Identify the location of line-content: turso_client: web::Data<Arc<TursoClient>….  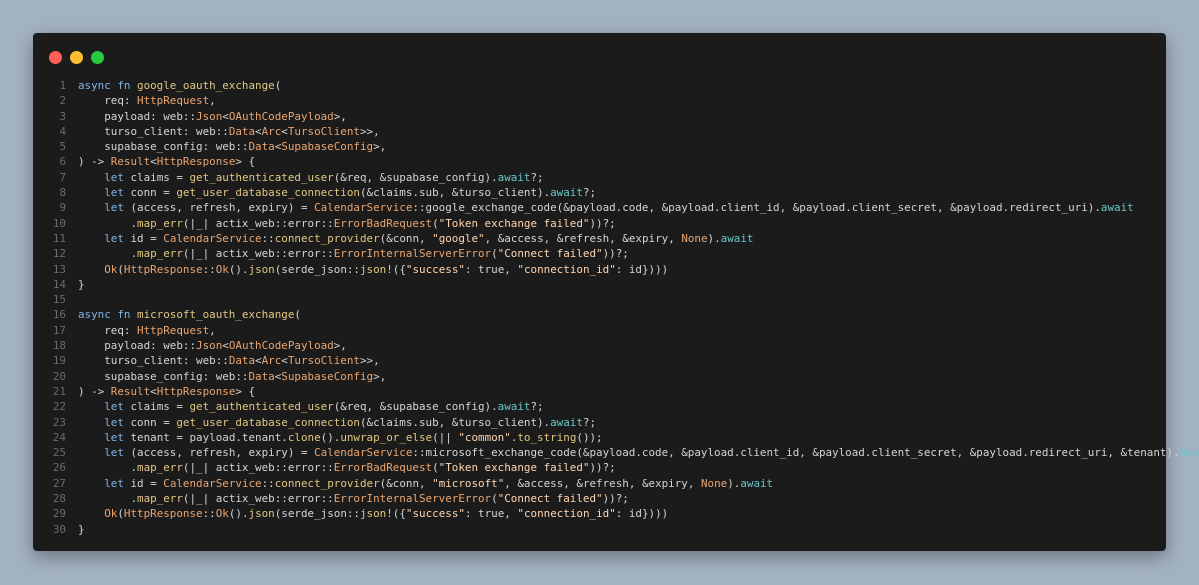
(222, 131).